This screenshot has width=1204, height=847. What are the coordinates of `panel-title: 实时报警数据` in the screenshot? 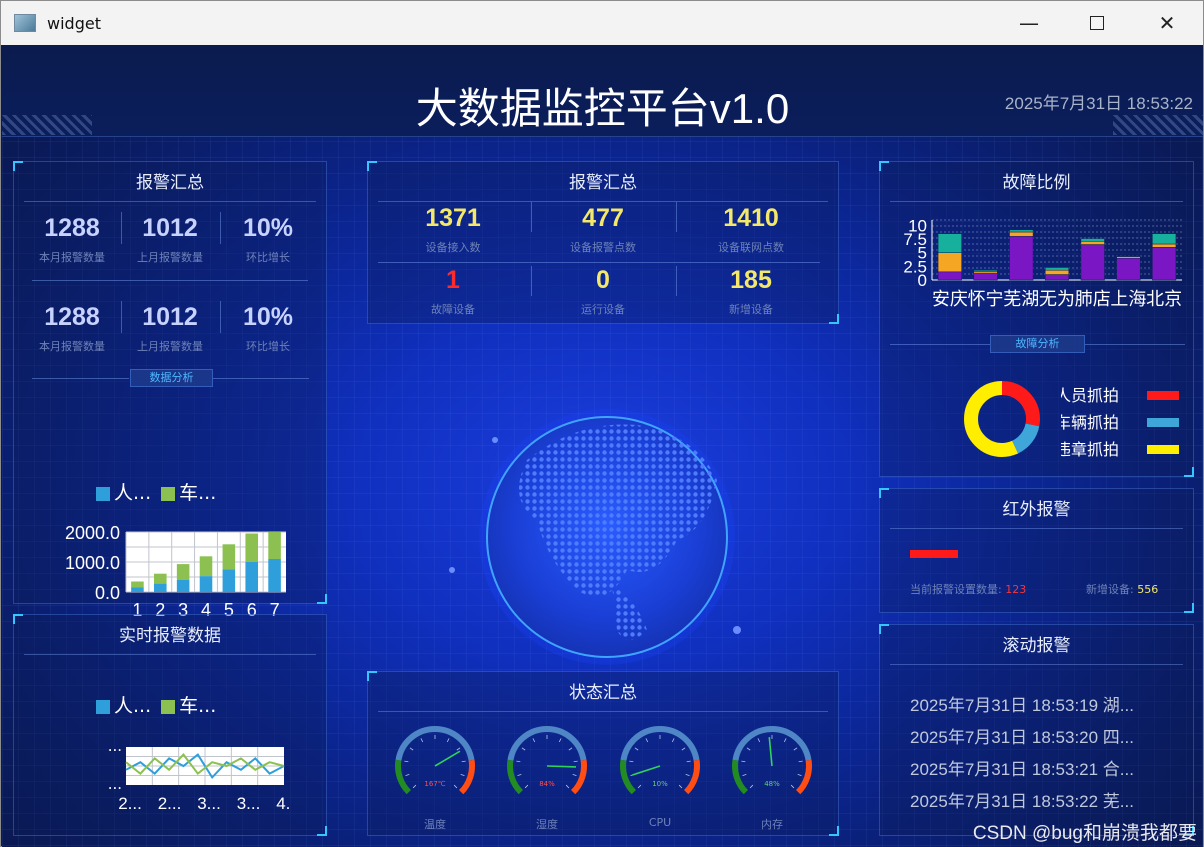 It's located at (170, 640).